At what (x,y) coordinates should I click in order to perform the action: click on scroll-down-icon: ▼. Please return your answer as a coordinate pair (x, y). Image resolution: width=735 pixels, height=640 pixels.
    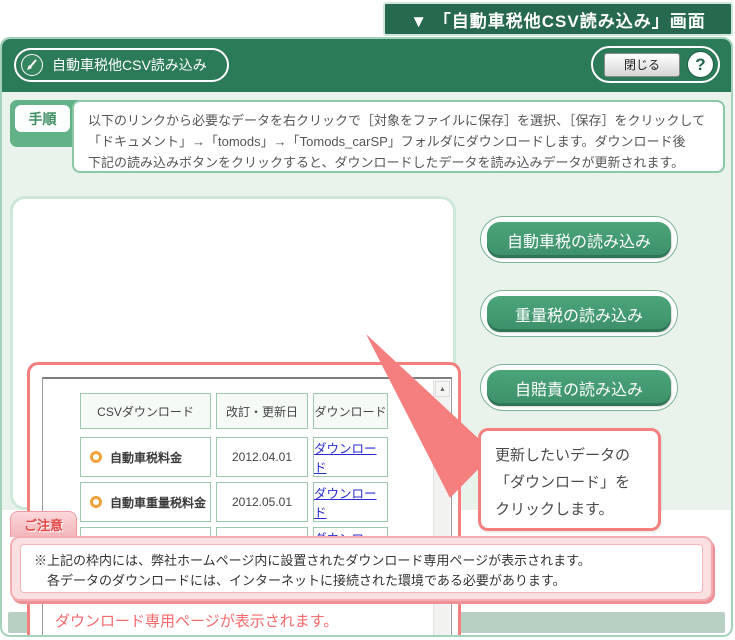
    Looking at the image, I should click on (442, 636).